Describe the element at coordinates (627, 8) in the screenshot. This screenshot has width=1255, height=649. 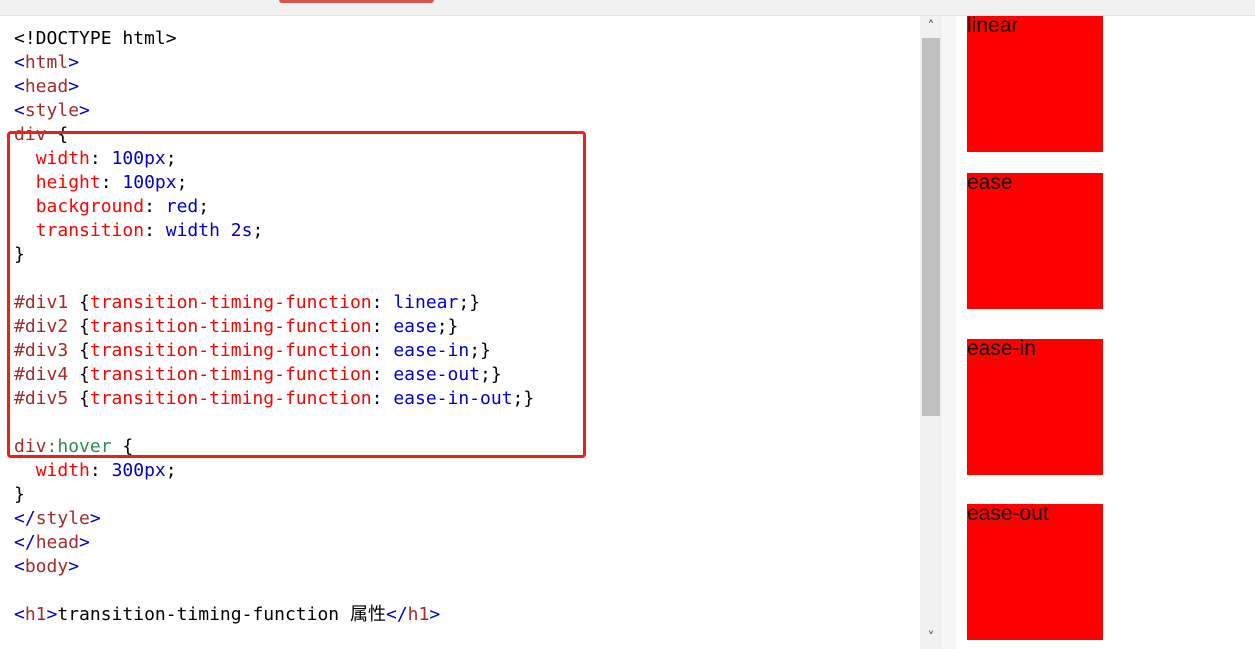
I see `top-toolbar-strip` at that location.